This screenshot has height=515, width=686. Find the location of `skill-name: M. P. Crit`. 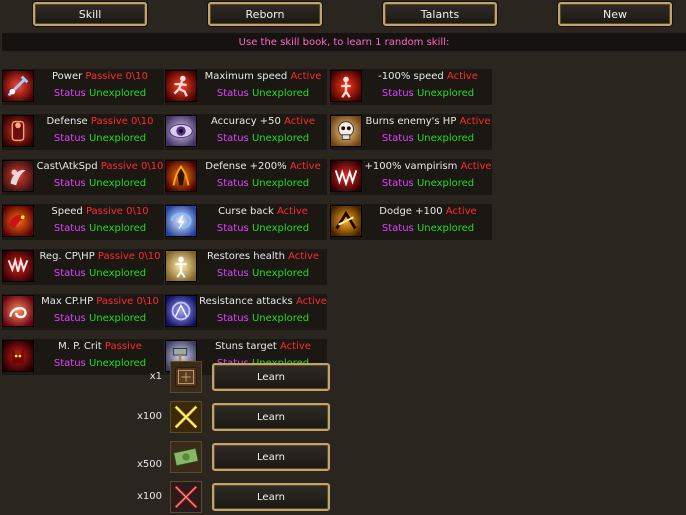

skill-name: M. P. Crit is located at coordinates (80, 346).